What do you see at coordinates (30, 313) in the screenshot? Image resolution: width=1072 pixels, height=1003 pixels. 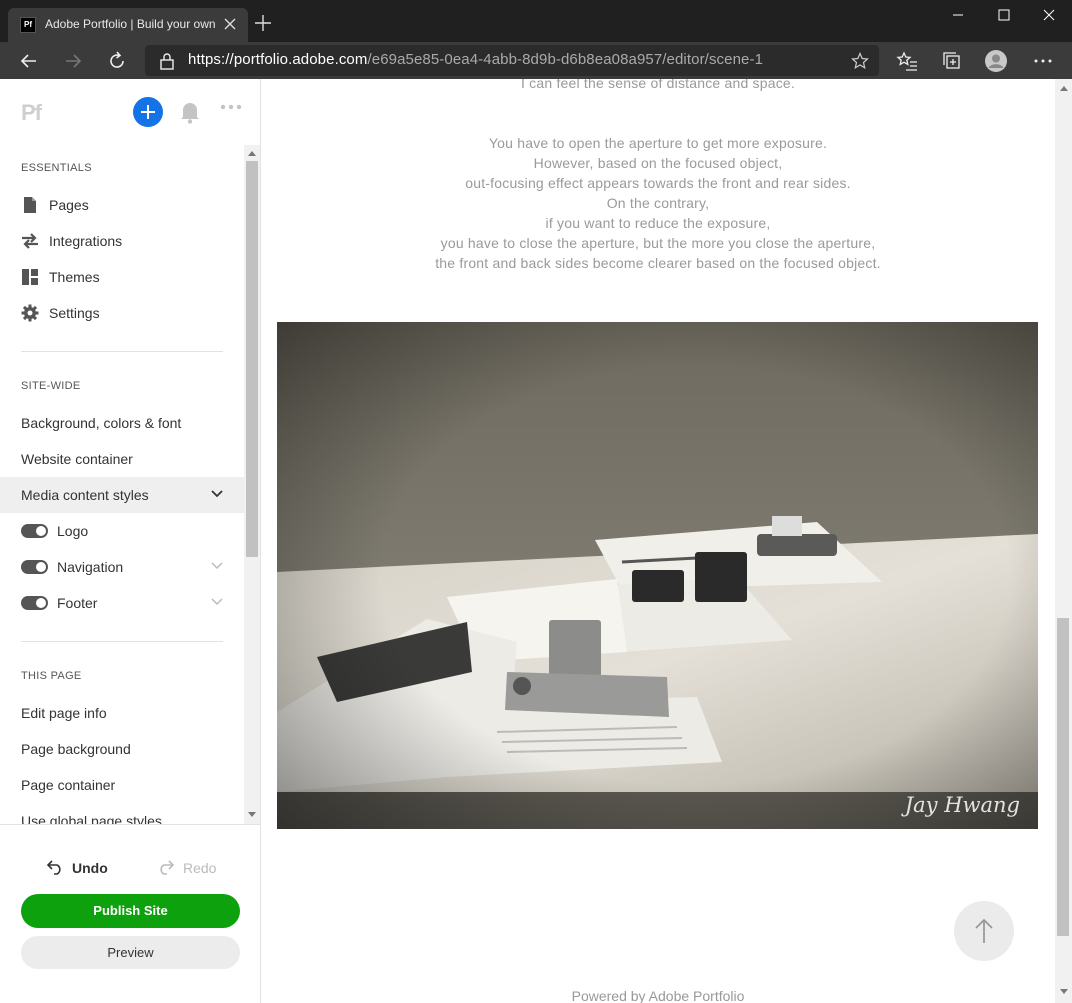 I see `gear-icon` at bounding box center [30, 313].